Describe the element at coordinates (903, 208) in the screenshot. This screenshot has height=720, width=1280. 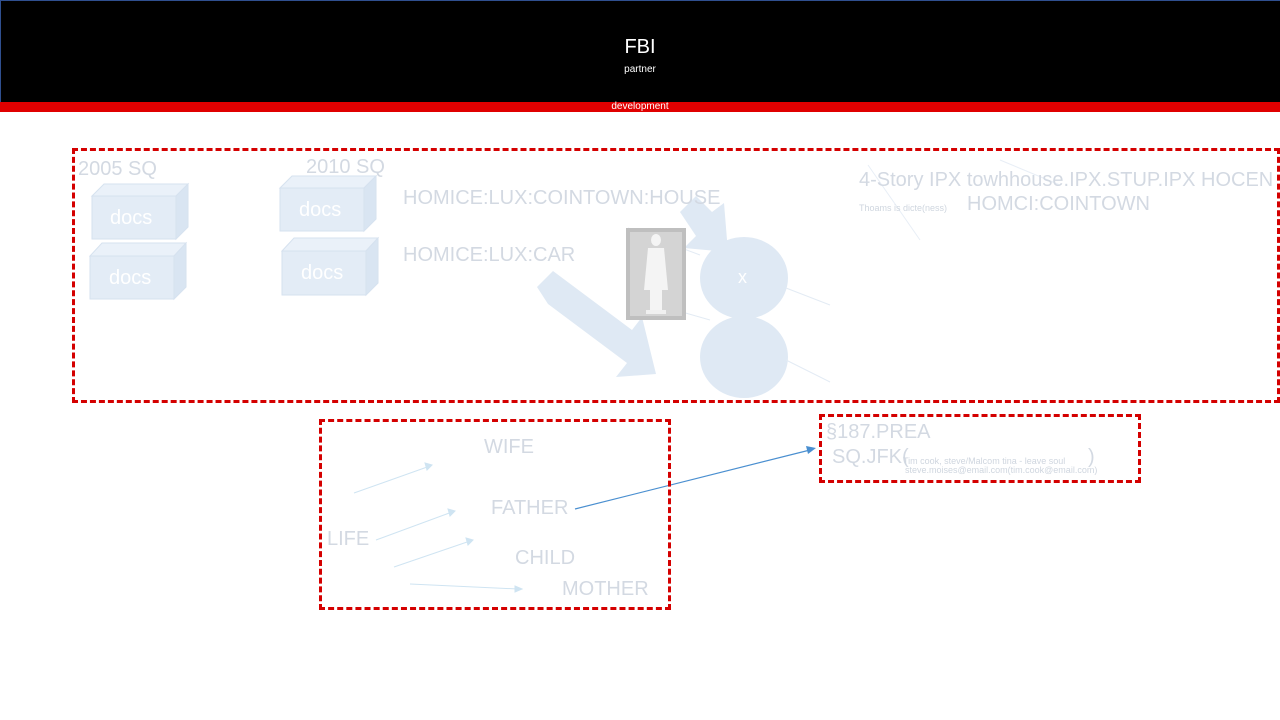
I see `small-note: Thoams is dicte(ness)` at that location.